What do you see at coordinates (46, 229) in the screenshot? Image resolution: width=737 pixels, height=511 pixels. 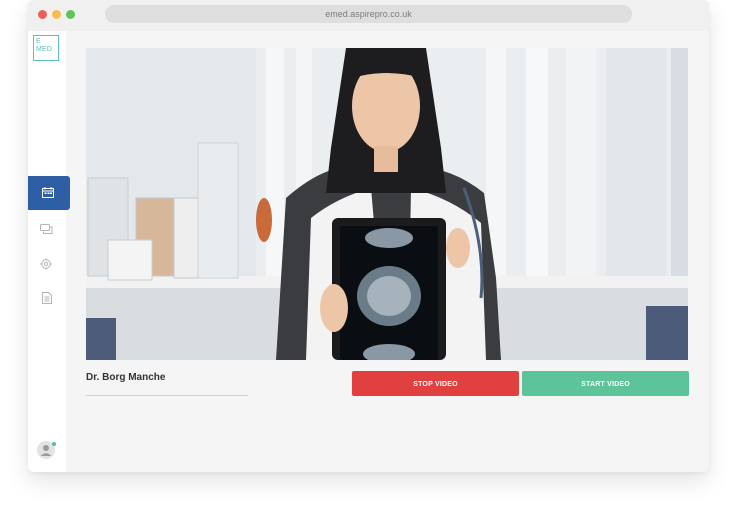 I see `chat-icon` at bounding box center [46, 229].